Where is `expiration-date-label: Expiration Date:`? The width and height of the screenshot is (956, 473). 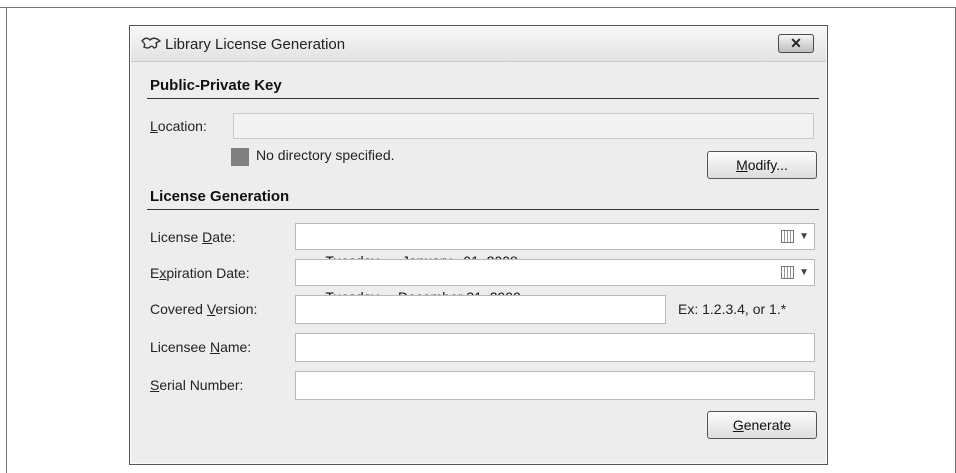
expiration-date-label: Expiration Date: is located at coordinates (200, 273).